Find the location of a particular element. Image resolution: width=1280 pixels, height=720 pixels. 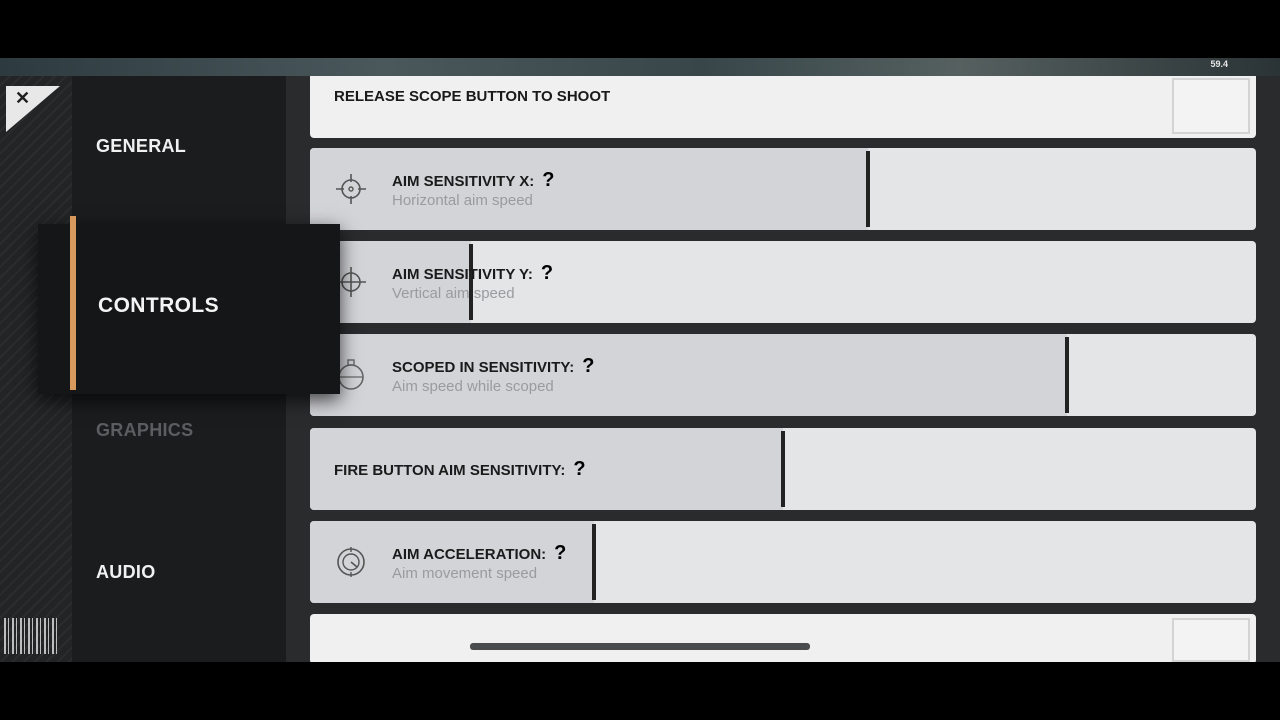

nav-item-general: GENERAL is located at coordinates (141, 146).